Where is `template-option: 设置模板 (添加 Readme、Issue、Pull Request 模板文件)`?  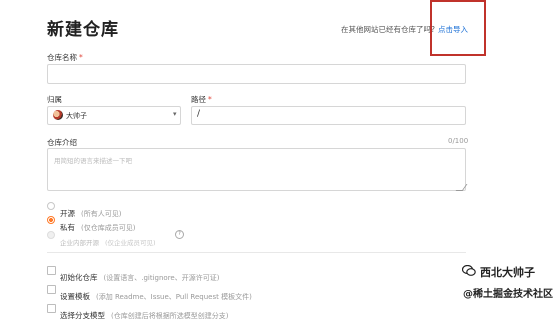
template-option: 设置模板 (添加 Readme、Issue、Pull Request 模板文件) is located at coordinates (156, 296).